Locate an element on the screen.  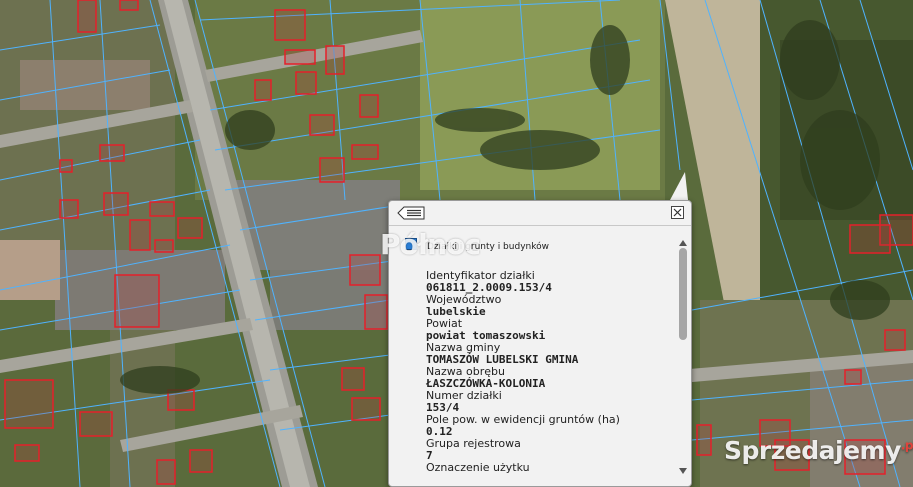
brand-watermark: Sprzedajemy.pl is located at coordinates (818, 450).